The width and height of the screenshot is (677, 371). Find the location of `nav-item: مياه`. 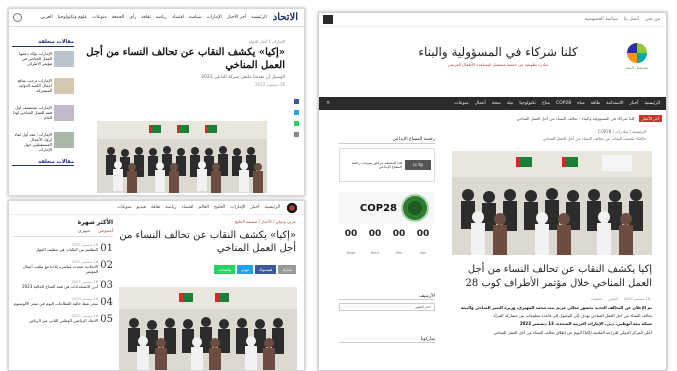

nav-item: مياه is located at coordinates (581, 103).